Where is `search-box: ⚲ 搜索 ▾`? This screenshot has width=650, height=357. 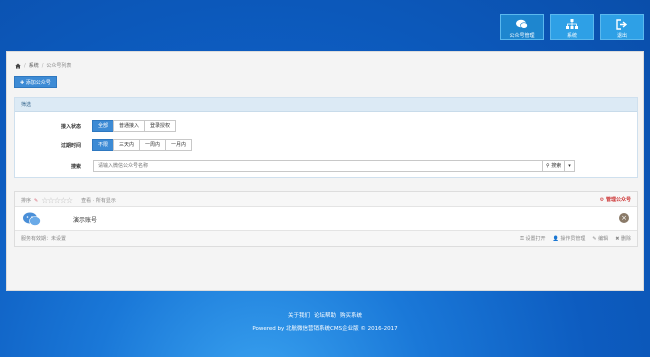 search-box: ⚲ 搜索 ▾ is located at coordinates (334, 166).